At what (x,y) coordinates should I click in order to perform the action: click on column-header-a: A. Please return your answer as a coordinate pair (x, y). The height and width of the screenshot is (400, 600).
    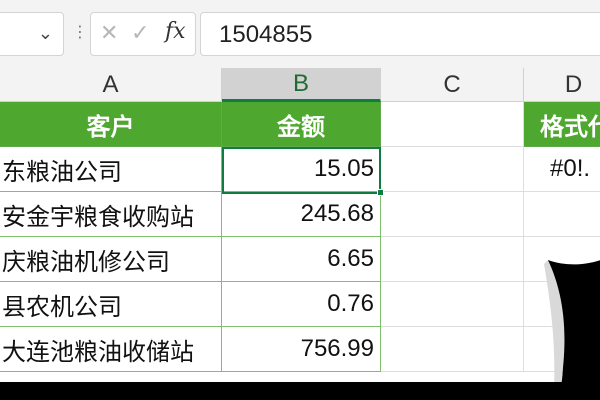
    Looking at the image, I should click on (111, 85).